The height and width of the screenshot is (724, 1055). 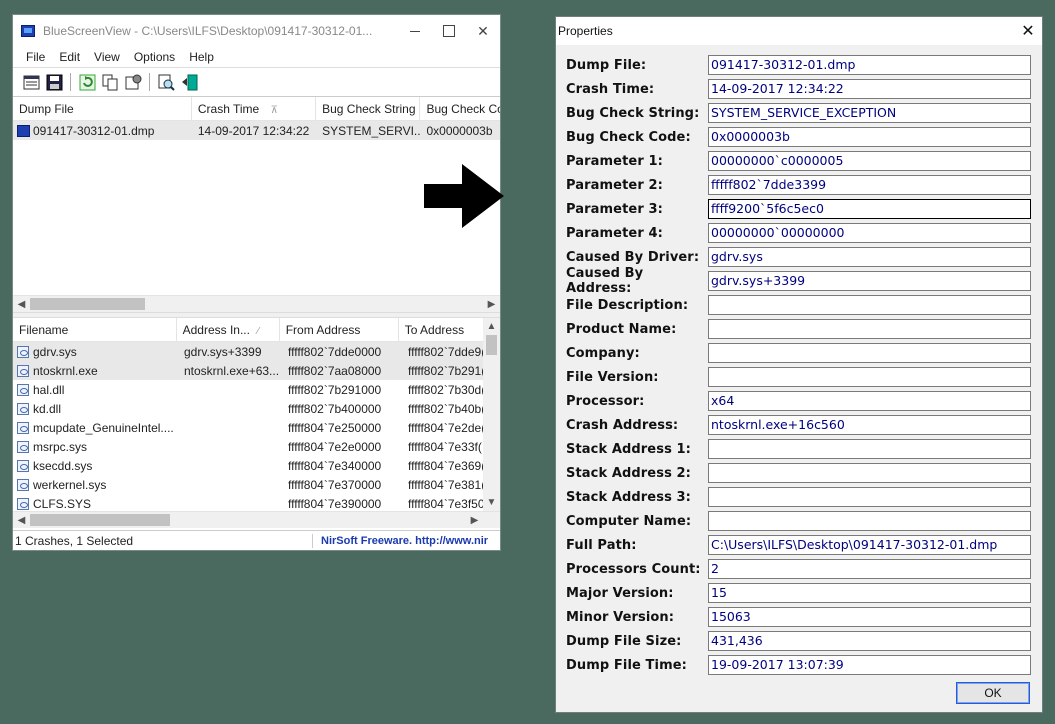 I want to click on driver-file-icon, so click(x=23, y=446).